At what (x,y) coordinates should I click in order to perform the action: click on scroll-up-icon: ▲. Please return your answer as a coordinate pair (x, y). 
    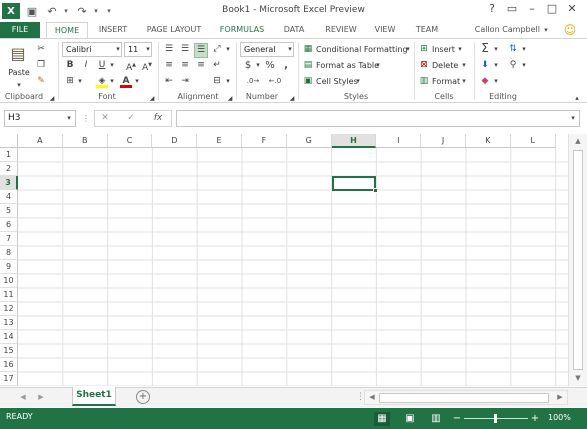
    Looking at the image, I should click on (578, 141).